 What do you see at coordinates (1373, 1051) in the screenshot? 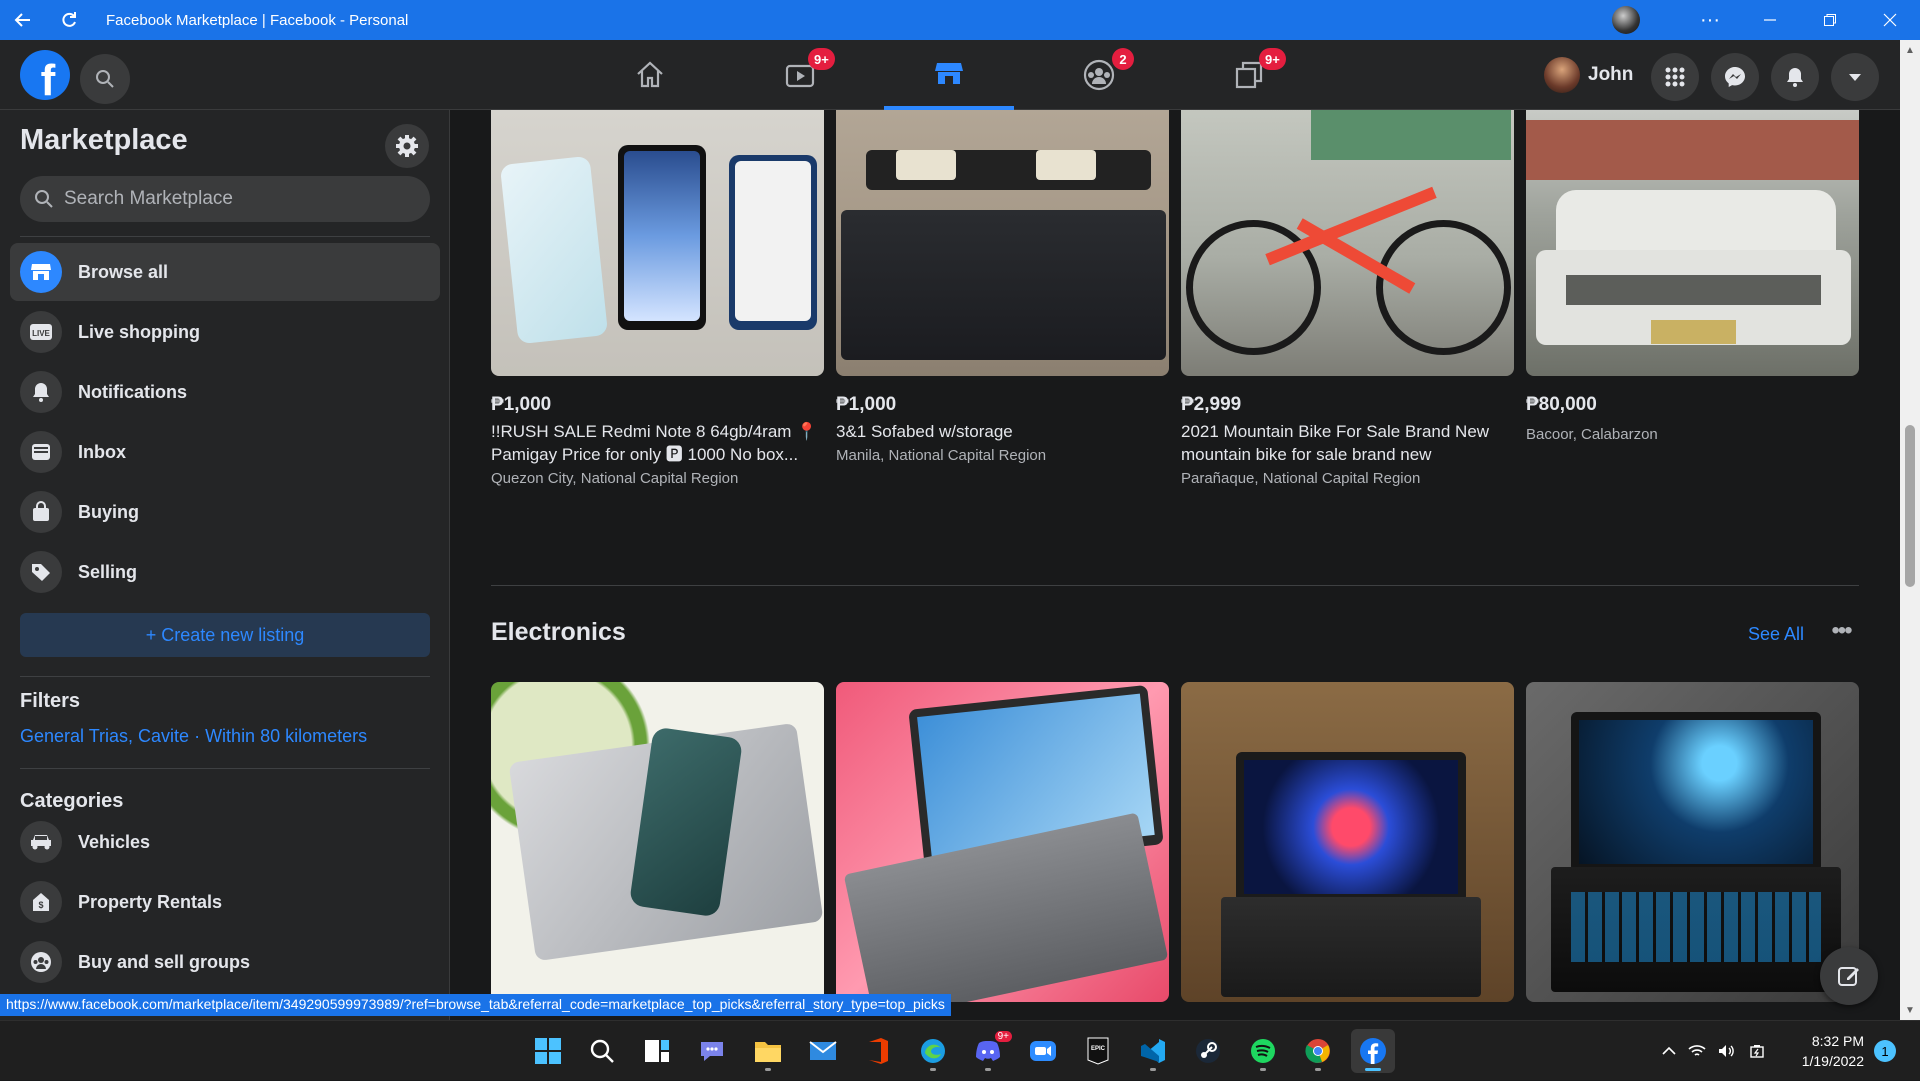
I see `facebook-app-icon` at bounding box center [1373, 1051].